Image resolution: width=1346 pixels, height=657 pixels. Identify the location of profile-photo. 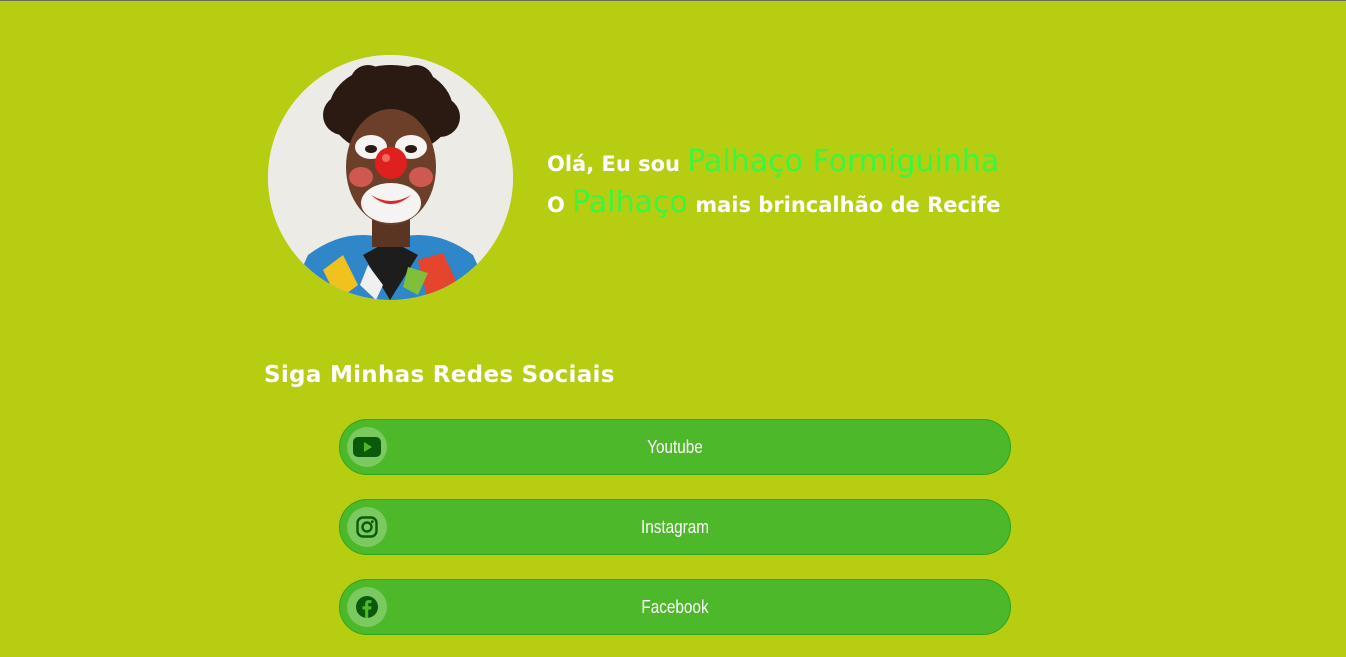
(390, 177).